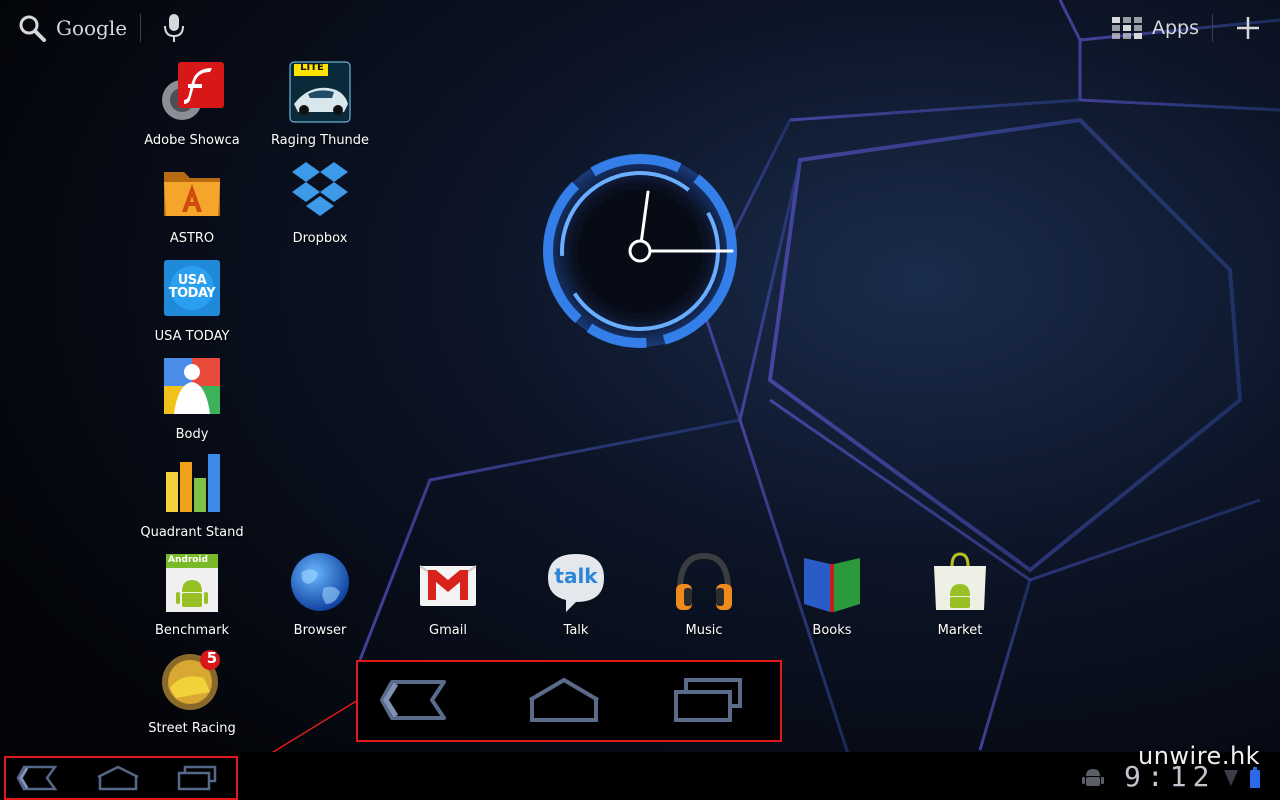  I want to click on zoomed-nav-highlight, so click(569, 701).